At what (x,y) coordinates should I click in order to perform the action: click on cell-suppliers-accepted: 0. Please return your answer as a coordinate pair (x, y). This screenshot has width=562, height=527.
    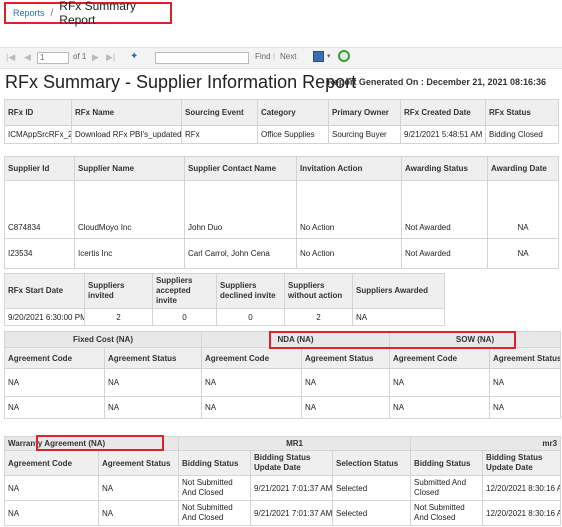
    Looking at the image, I should click on (184, 317).